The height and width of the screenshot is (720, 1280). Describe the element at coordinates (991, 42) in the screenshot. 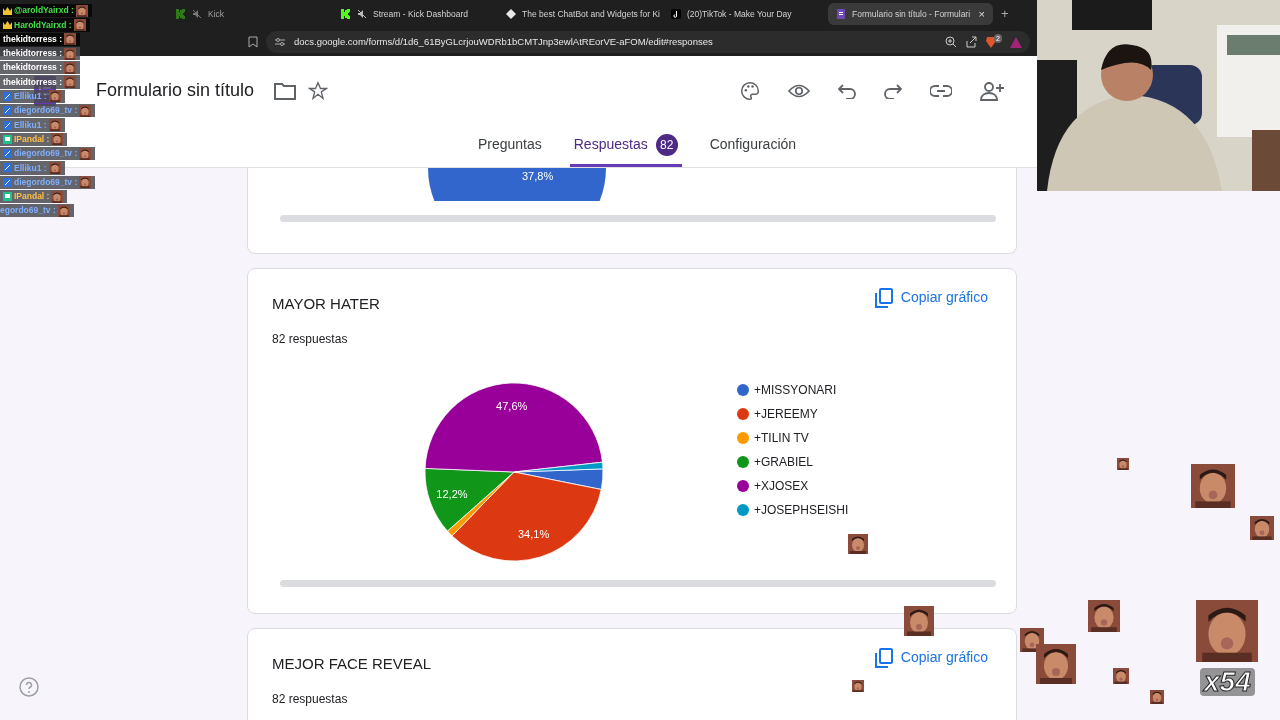

I see `shield-icon` at that location.